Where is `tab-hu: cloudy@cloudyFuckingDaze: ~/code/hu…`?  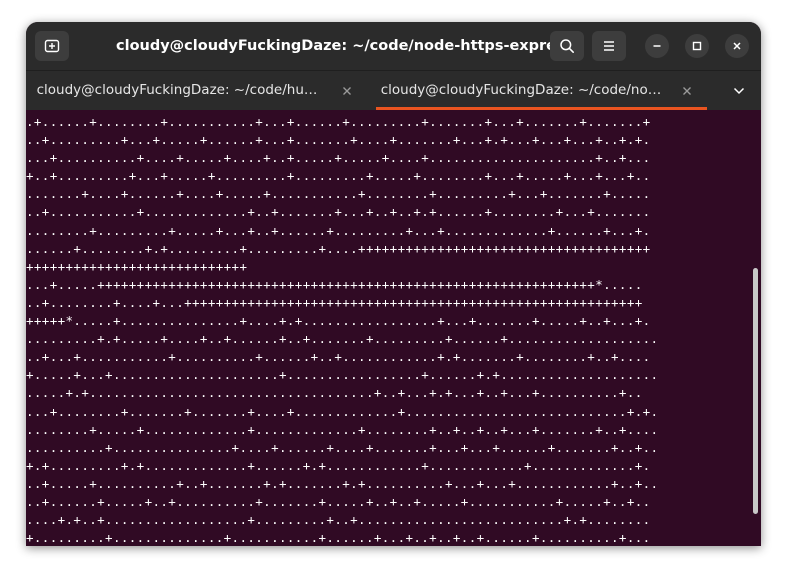
tab-hu: cloudy@cloudyFuckingDaze: ~/code/hu… is located at coordinates (197, 90).